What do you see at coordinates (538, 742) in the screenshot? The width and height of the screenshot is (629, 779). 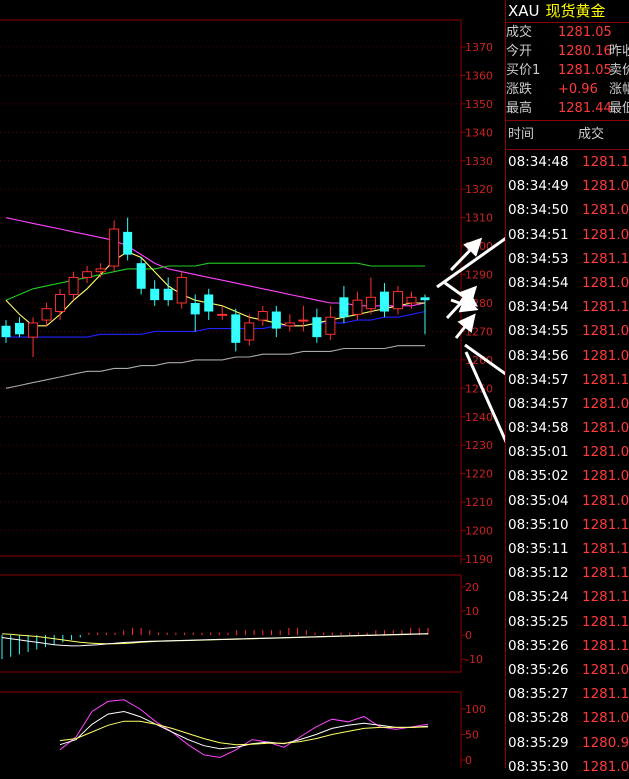 I see `tick-time: 08:35:29` at bounding box center [538, 742].